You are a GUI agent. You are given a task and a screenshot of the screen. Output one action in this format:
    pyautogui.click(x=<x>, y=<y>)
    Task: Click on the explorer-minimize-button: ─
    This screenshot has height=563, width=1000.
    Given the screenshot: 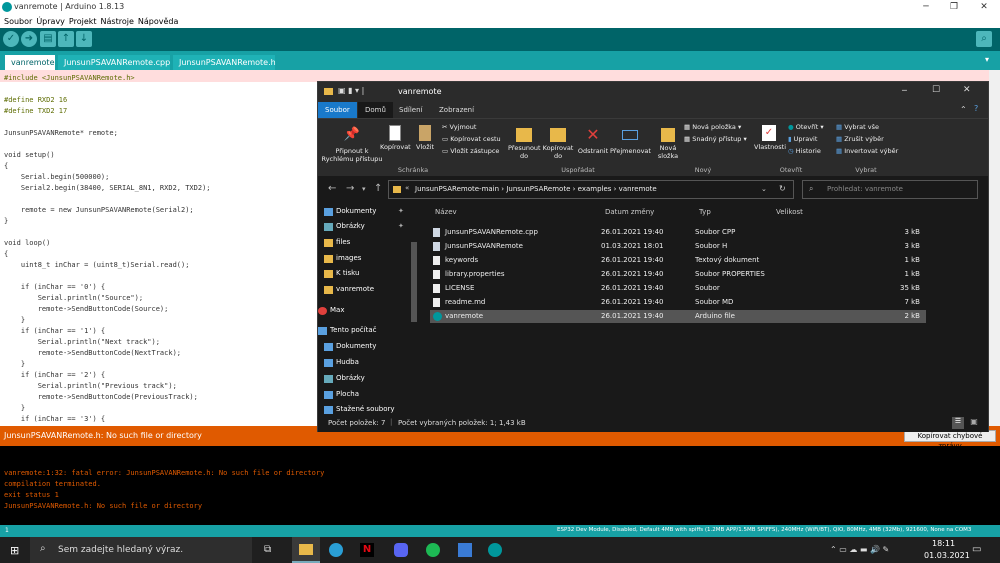 What is the action you would take?
    pyautogui.click(x=904, y=90)
    